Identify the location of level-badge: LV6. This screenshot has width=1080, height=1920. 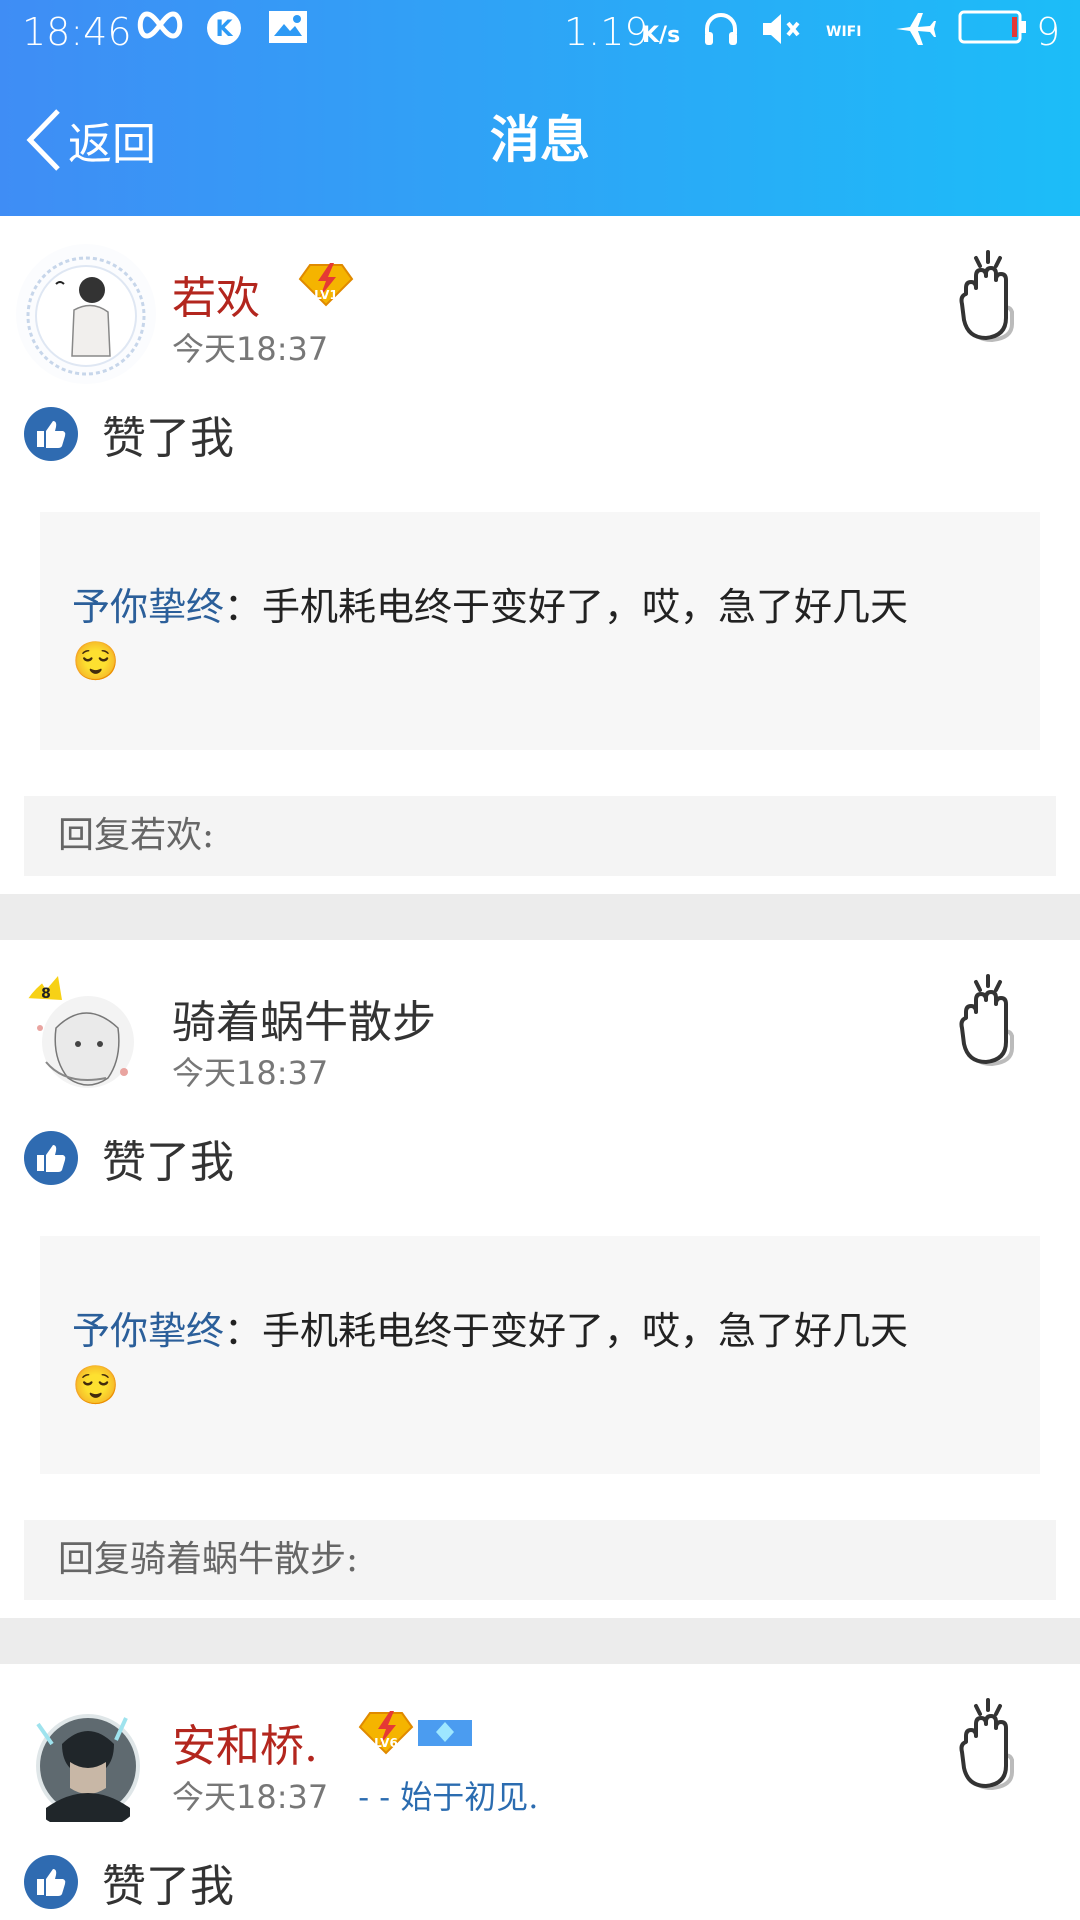
(415, 1732).